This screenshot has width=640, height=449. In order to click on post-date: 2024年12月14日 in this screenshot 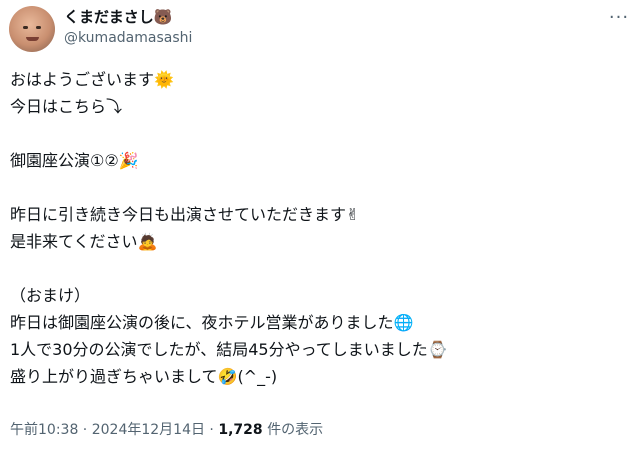, I will do `click(148, 430)`.